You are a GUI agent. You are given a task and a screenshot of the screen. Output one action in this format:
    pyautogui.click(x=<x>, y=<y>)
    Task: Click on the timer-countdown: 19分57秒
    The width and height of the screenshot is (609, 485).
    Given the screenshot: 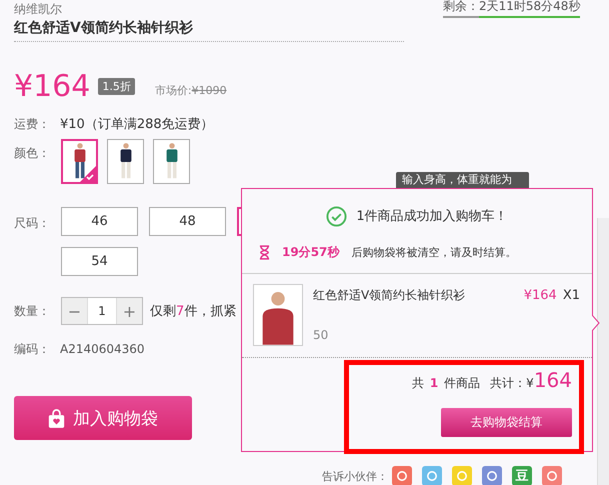 What is the action you would take?
    pyautogui.click(x=311, y=252)
    